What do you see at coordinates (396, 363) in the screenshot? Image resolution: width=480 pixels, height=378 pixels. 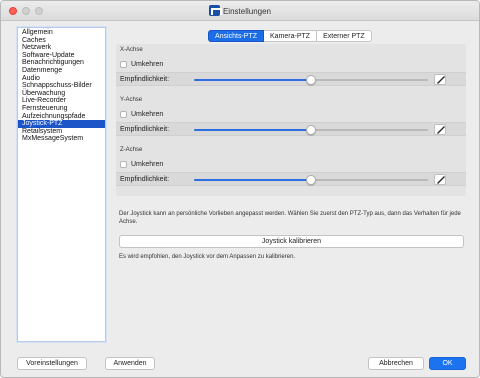 I see `cancel-button: Abbrechen` at bounding box center [396, 363].